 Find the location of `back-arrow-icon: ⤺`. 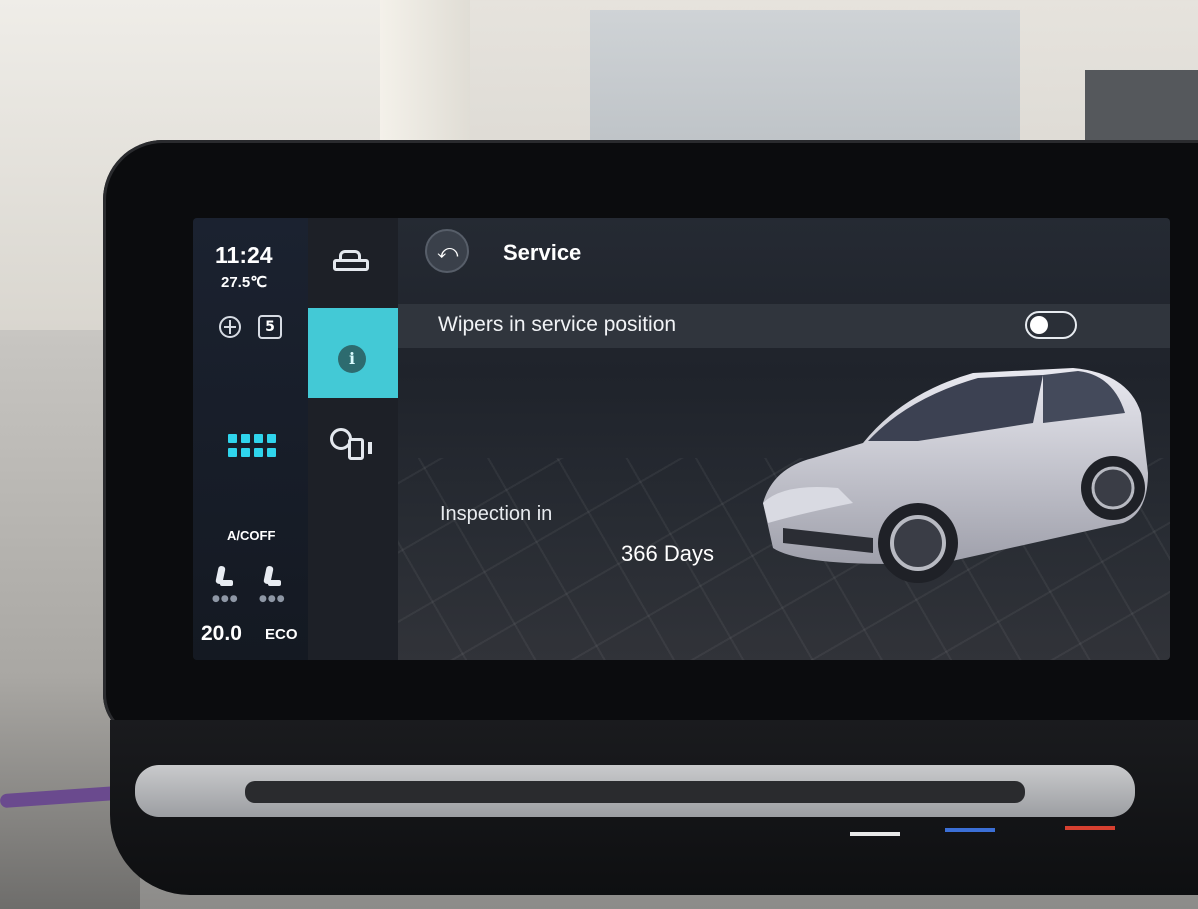

back-arrow-icon: ⤺ is located at coordinates (448, 251).